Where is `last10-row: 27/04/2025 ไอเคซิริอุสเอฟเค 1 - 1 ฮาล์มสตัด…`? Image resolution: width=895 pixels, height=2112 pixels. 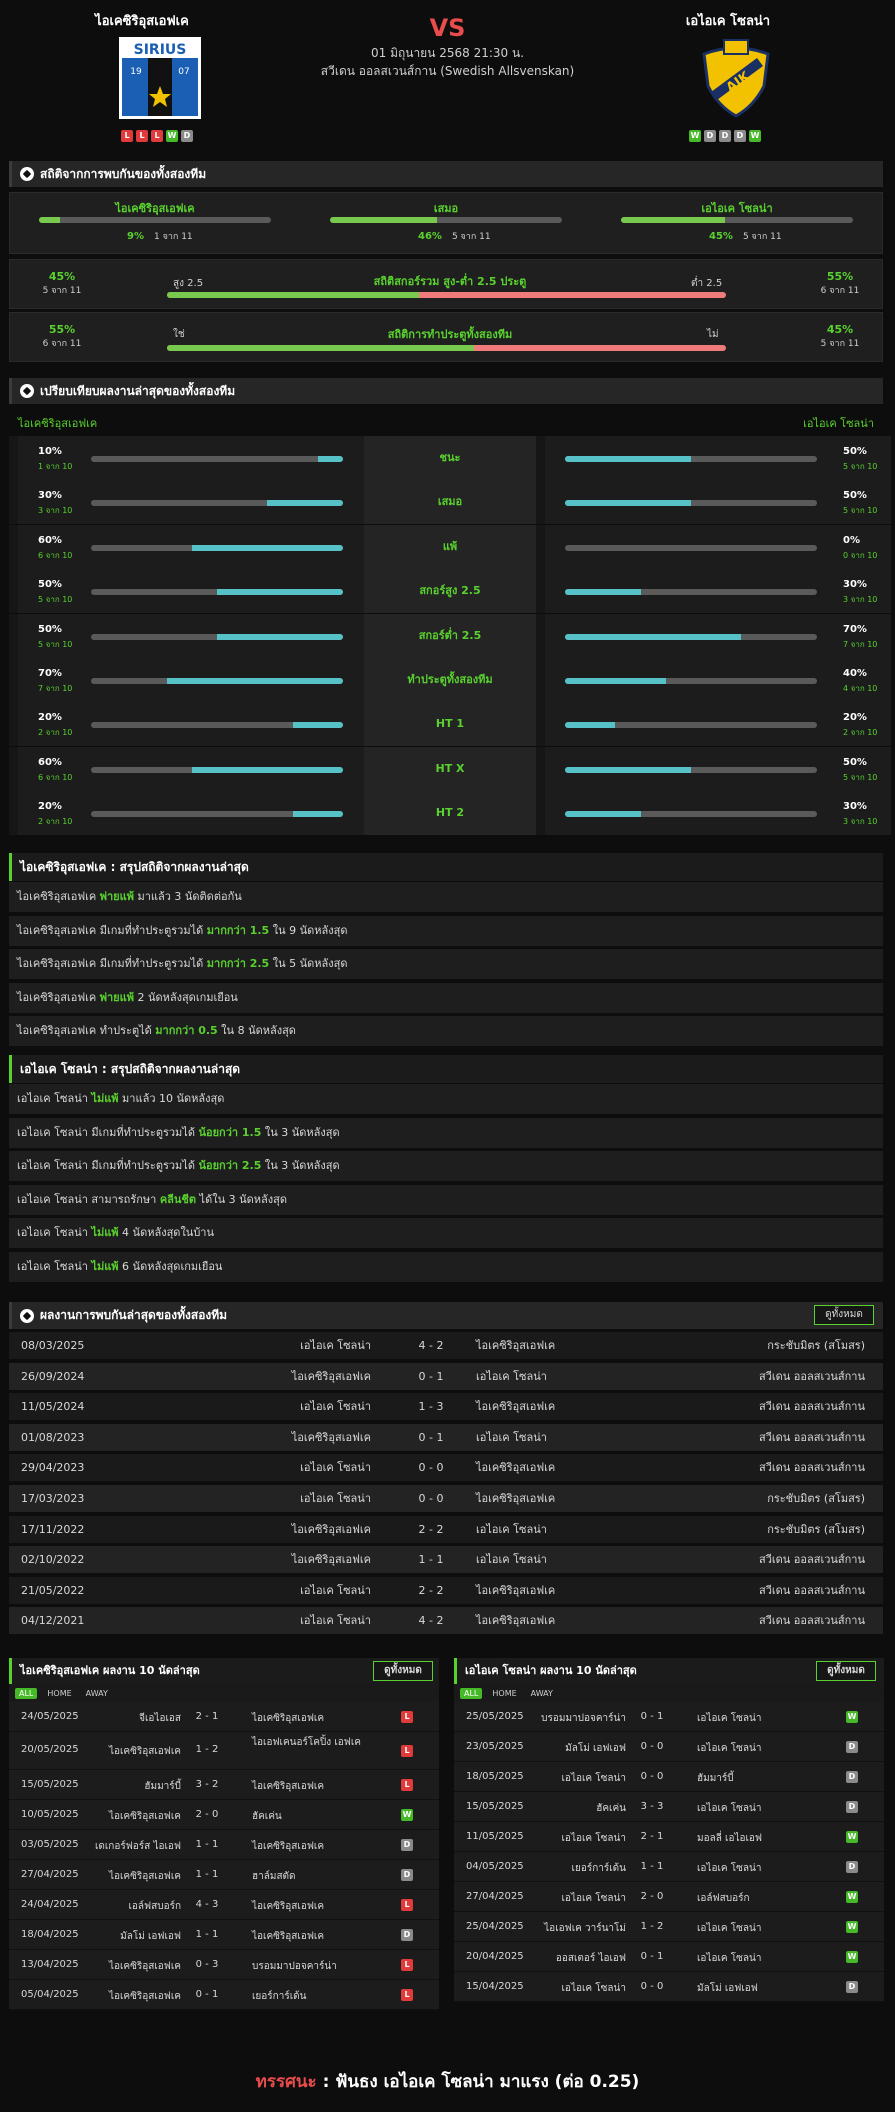
last10-row: 27/04/2025 ไอเคซิริอุสเอฟเค 1 - 1 ฮาล์มสตัด… is located at coordinates (224, 1875).